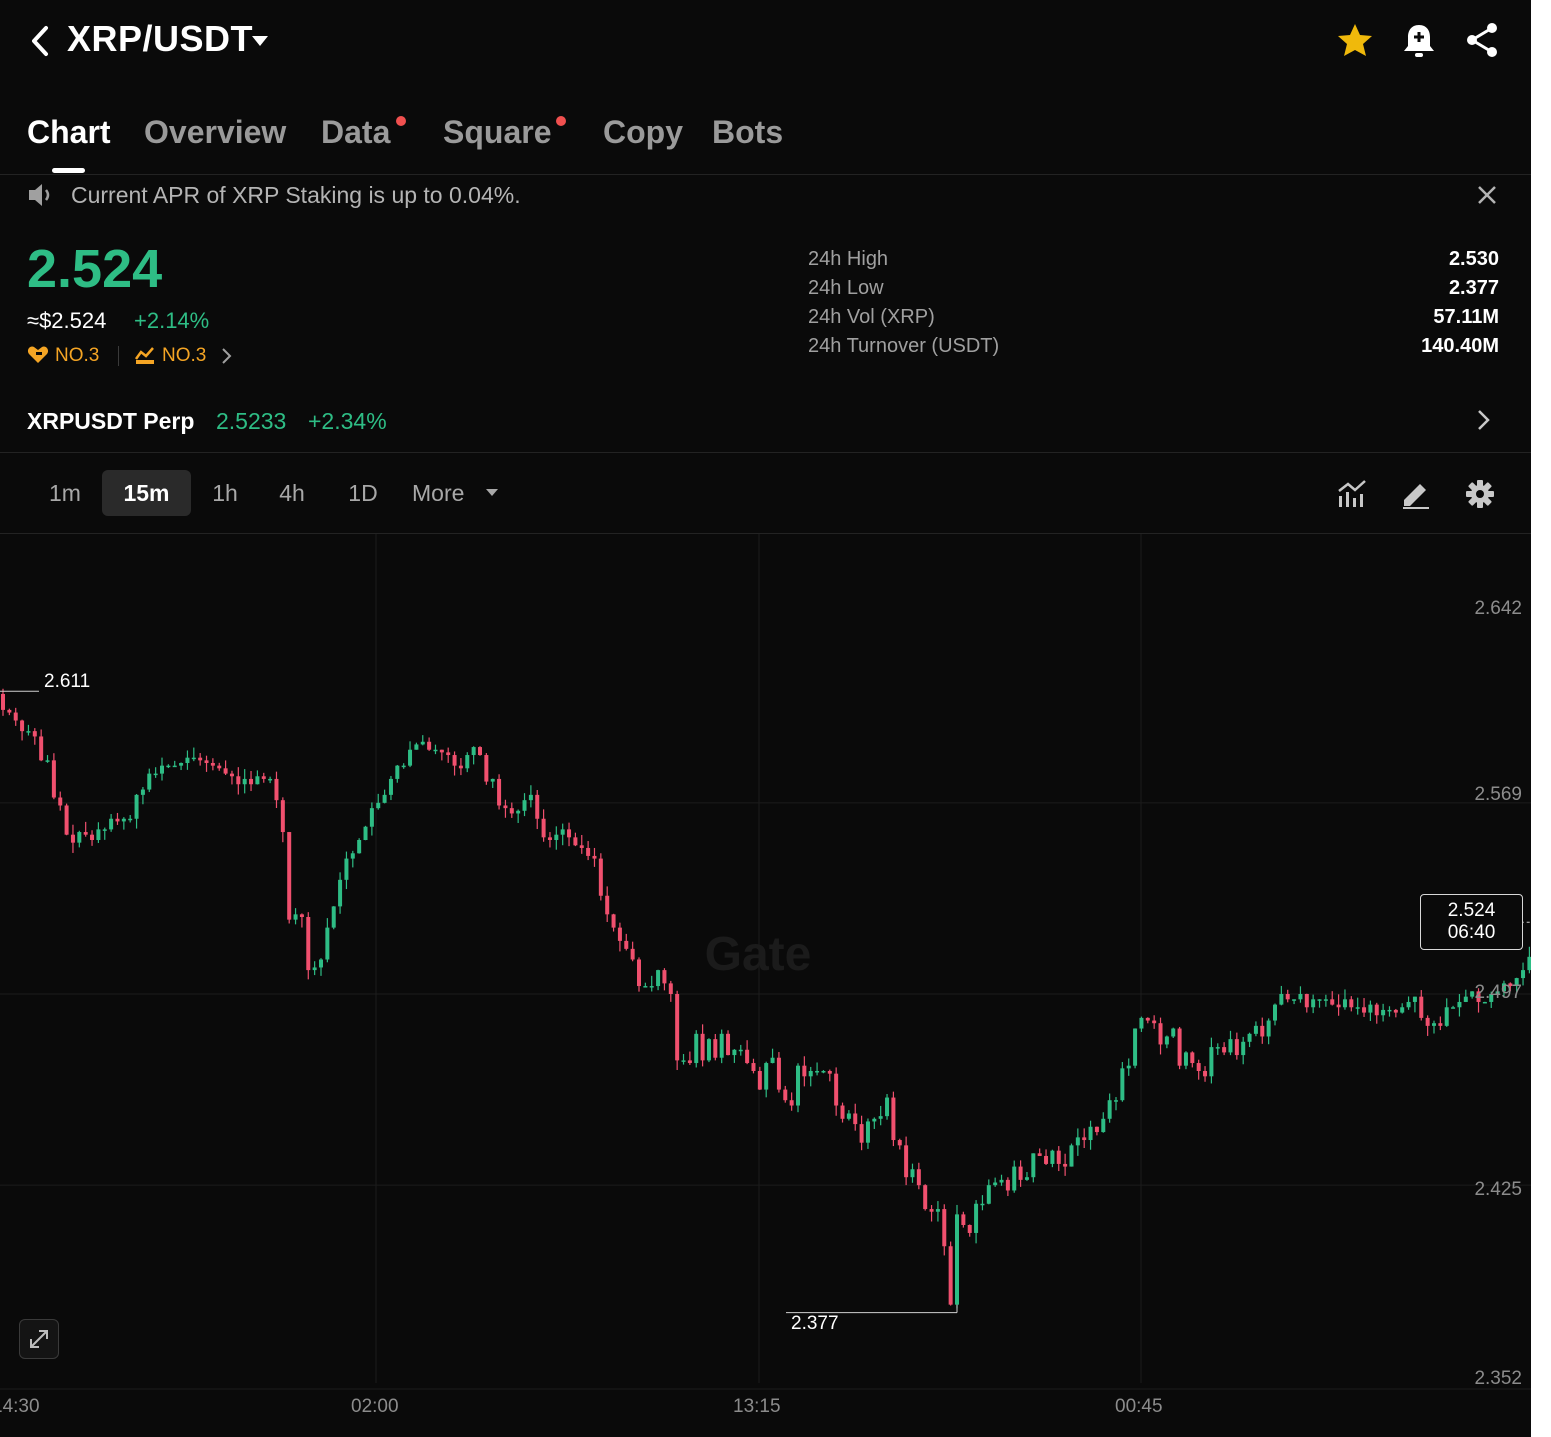  Describe the element at coordinates (225, 493) in the screenshot. I see `timeframe-1h: 1h` at that location.